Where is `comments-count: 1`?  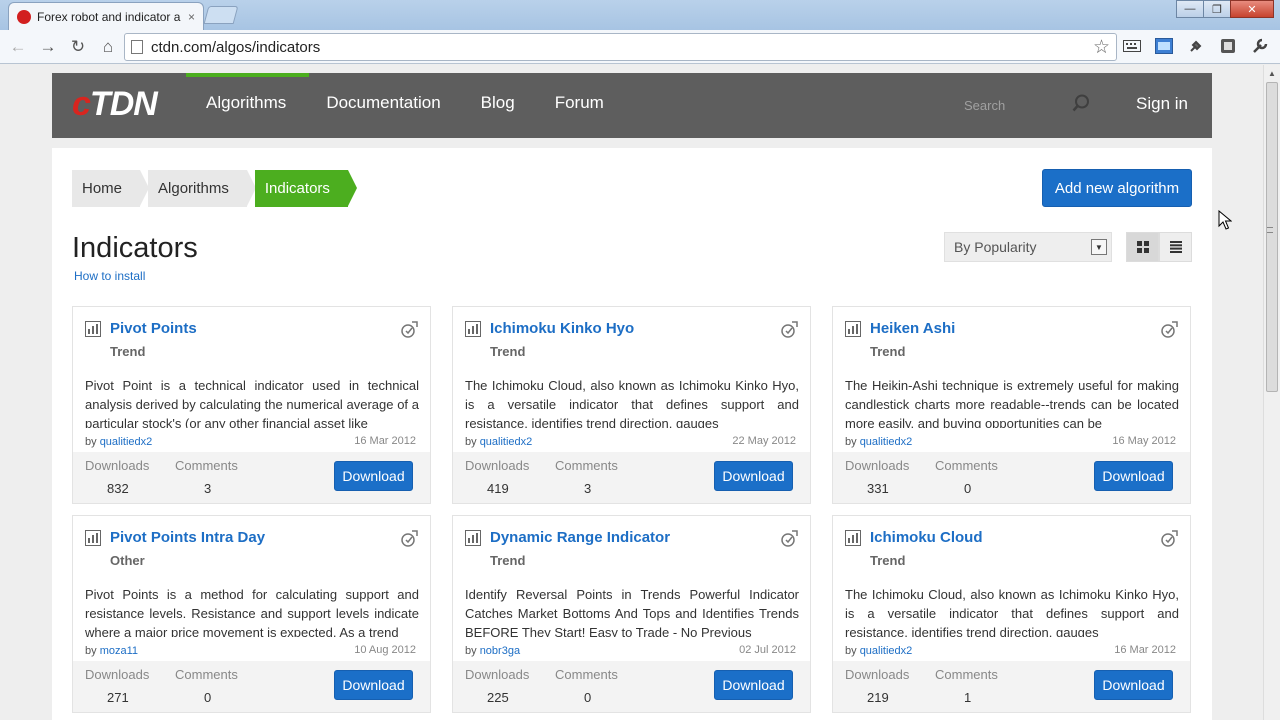
comments-count: 1 is located at coordinates (968, 697).